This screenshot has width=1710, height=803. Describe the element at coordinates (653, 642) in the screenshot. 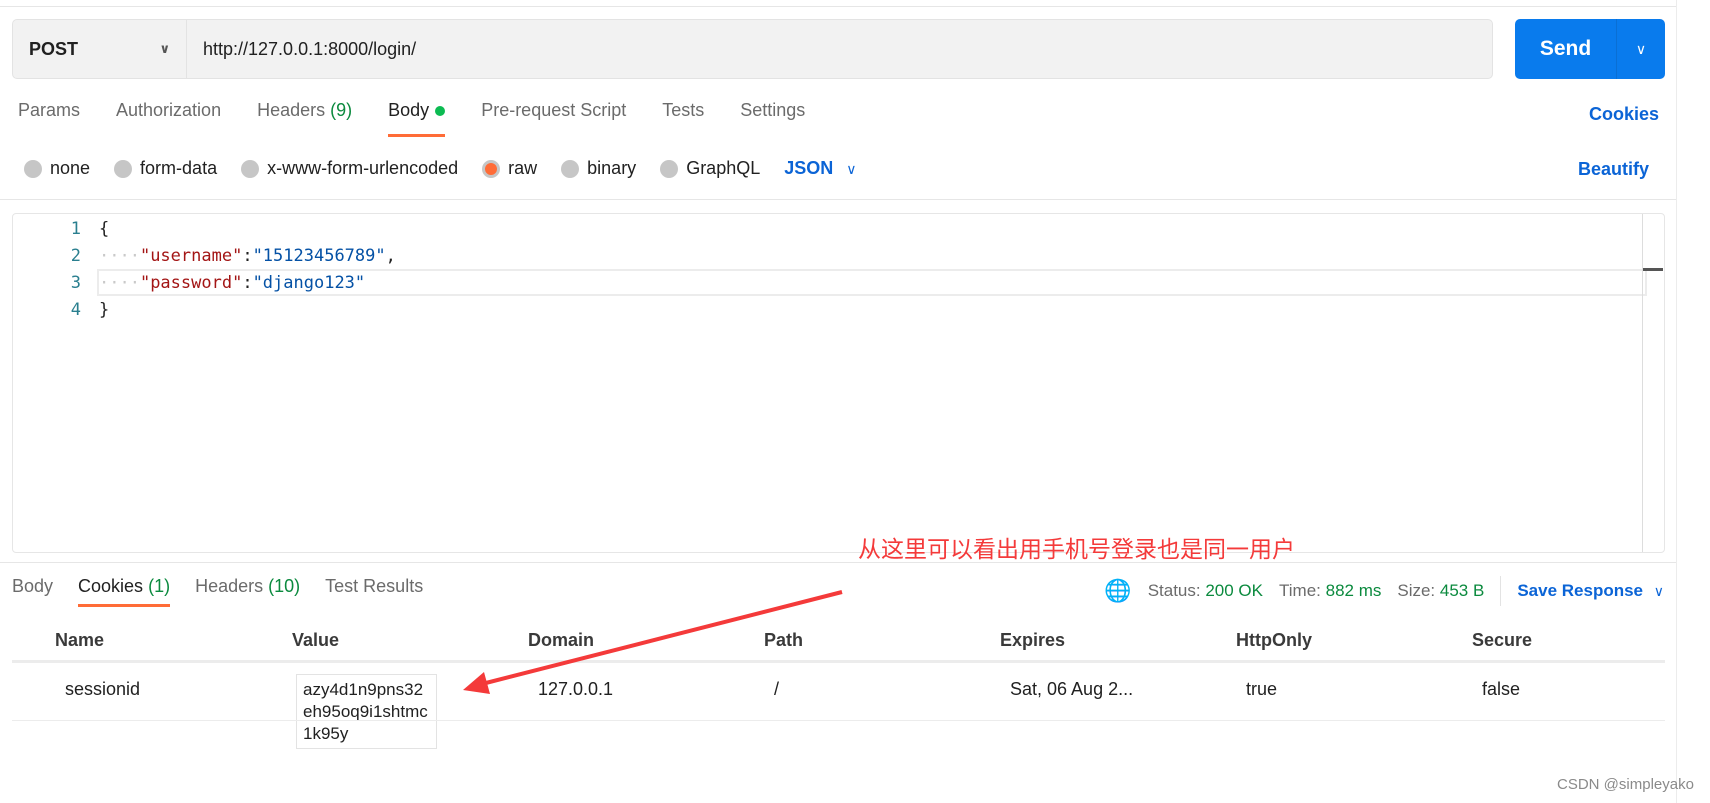

I see `annotation-arrow-icon` at that location.